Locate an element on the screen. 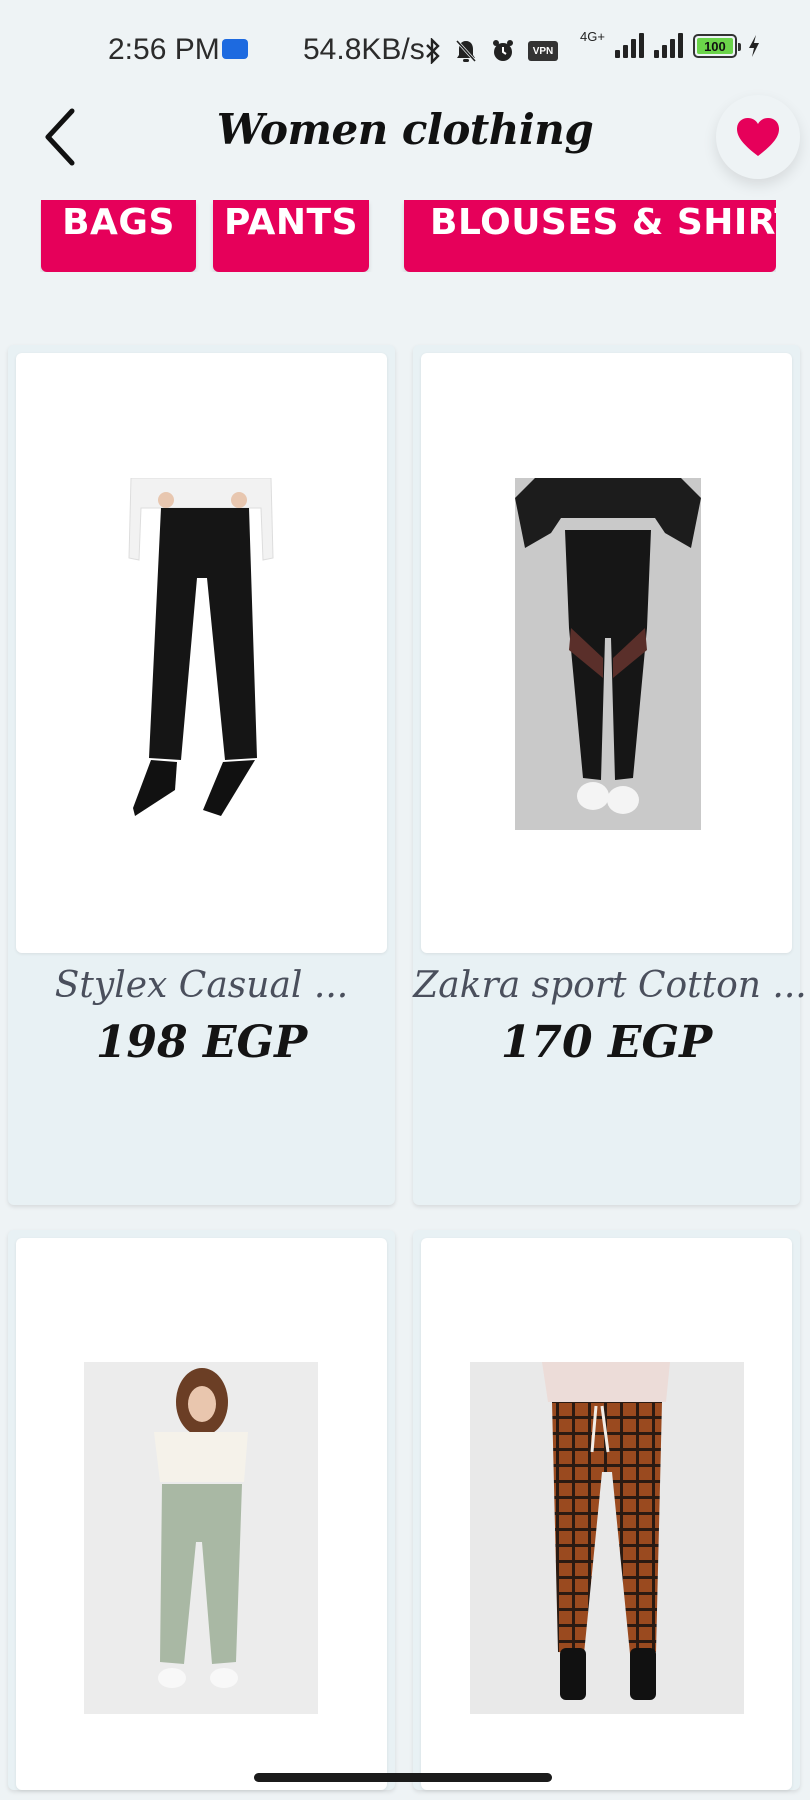 Image resolution: width=810 pixels, height=1800 pixels. status-right: 4G+ 100 is located at coordinates (670, 43).